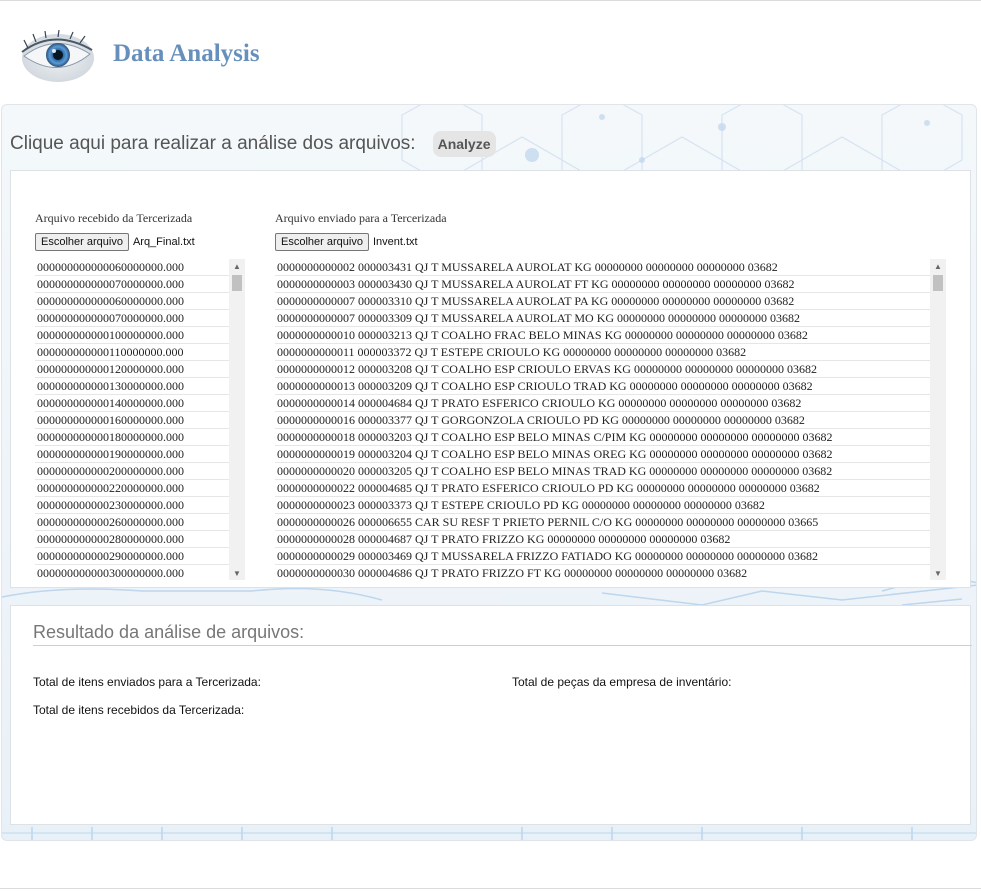 This screenshot has height=891, width=981. What do you see at coordinates (132, 386) in the screenshot?
I see `file-line: 000000000000130000000.000` at bounding box center [132, 386].